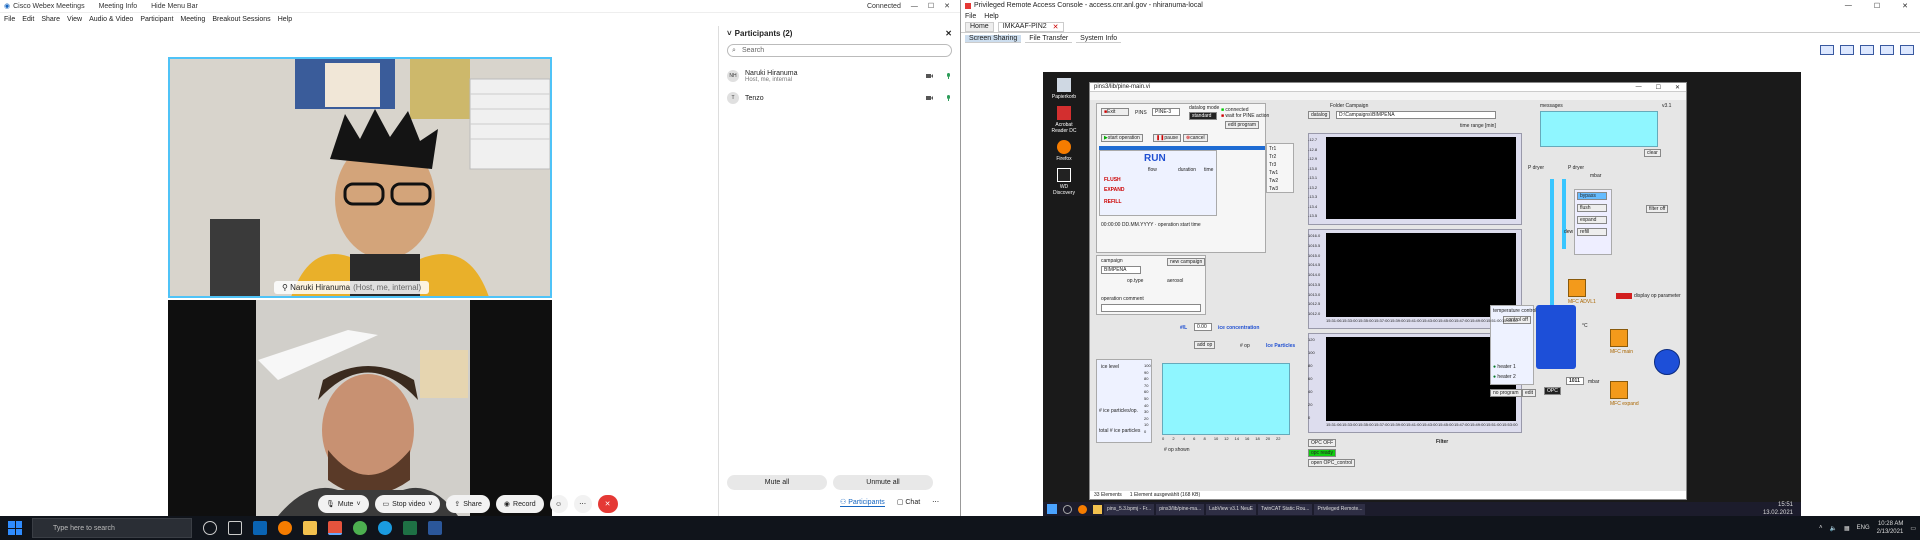 The height and width of the screenshot is (540, 1920). I want to click on folder-path-field: D:\Campaigns\BIMPENA, so click(1416, 115).